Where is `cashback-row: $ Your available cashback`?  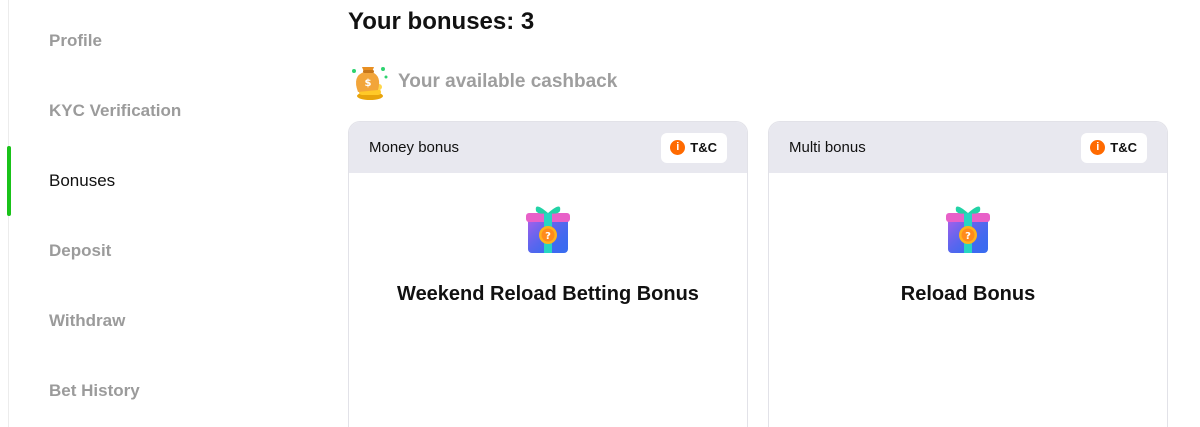
cashback-row: $ Your available cashback is located at coordinates (482, 82).